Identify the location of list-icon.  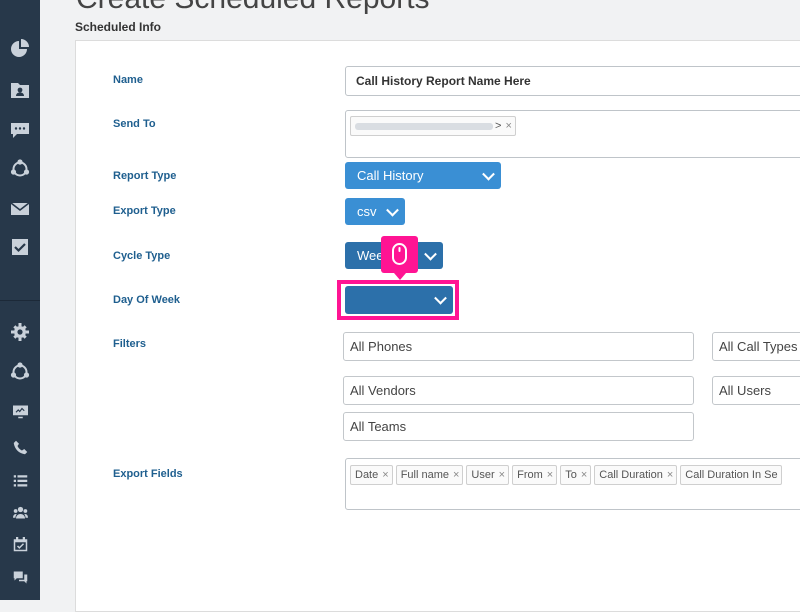
(20, 480).